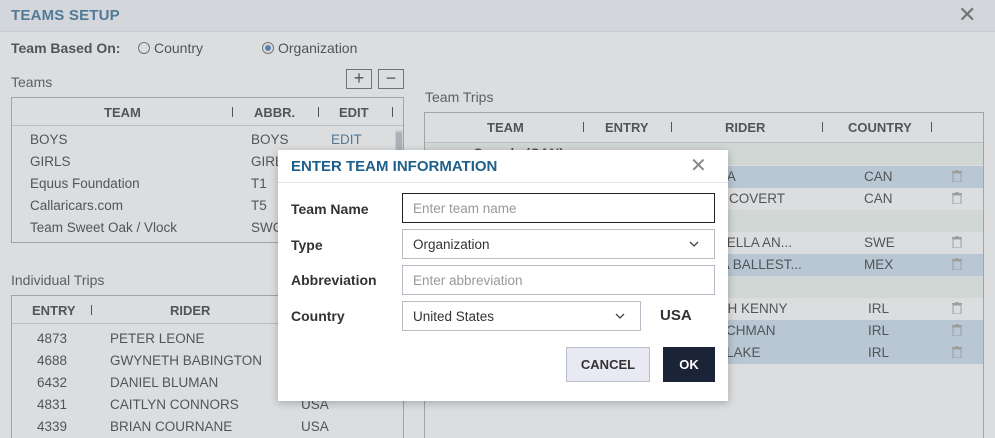 The image size is (995, 438). Describe the element at coordinates (558, 244) in the screenshot. I see `type-select: Organization` at that location.